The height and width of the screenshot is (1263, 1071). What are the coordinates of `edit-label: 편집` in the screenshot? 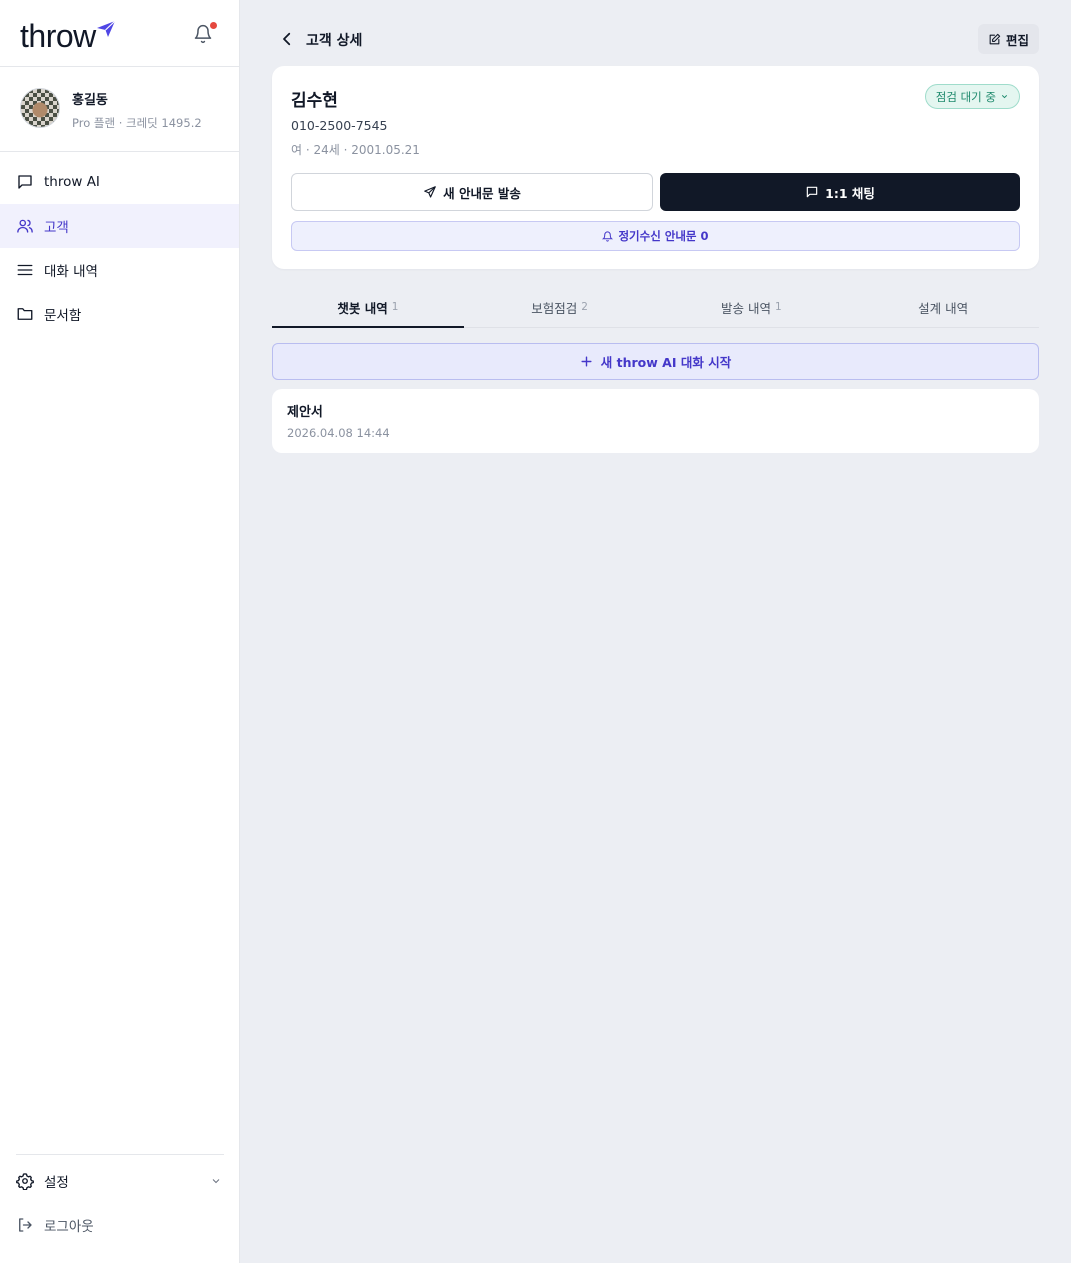 It's located at (1017, 40).